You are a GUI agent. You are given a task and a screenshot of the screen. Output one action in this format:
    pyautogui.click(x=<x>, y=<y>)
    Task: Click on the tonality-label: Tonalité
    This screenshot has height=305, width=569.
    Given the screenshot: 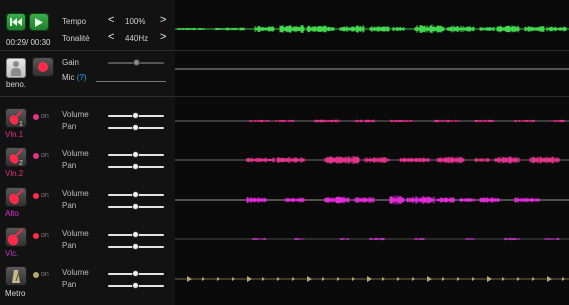 What is the action you would take?
    pyautogui.click(x=76, y=38)
    